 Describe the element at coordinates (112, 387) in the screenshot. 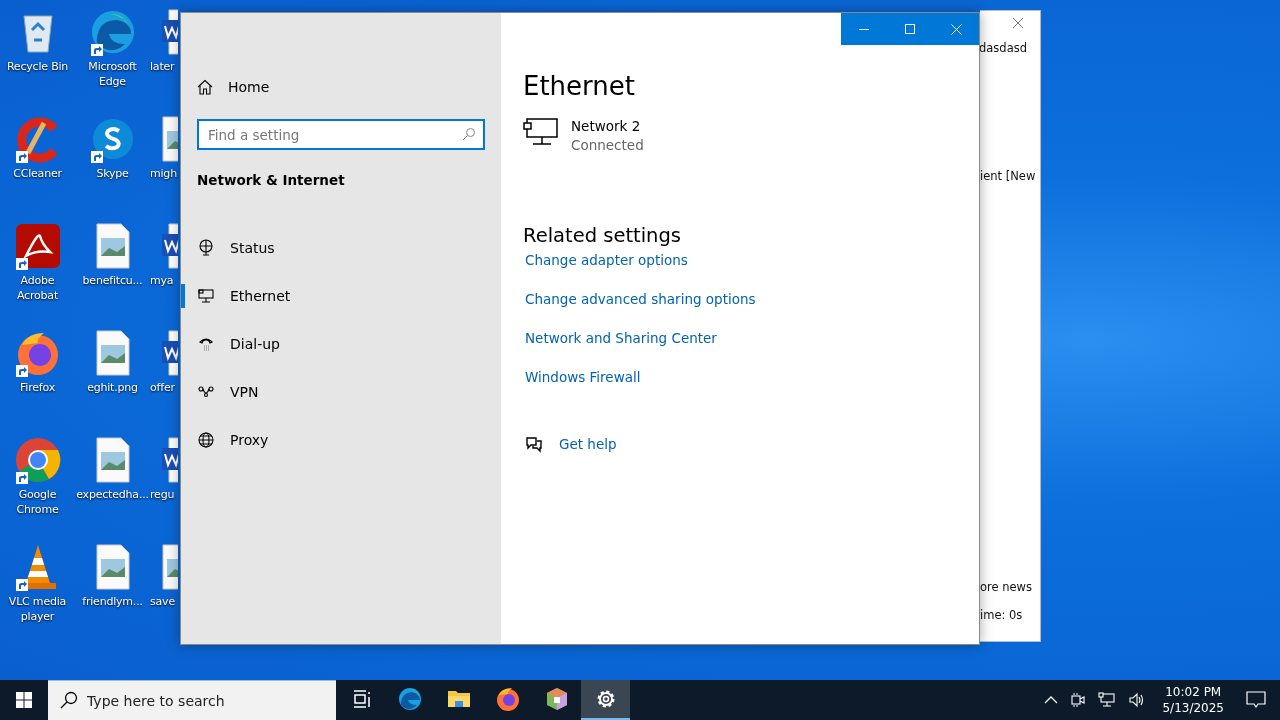

I see `desktop-icon-label: eghit.png` at that location.